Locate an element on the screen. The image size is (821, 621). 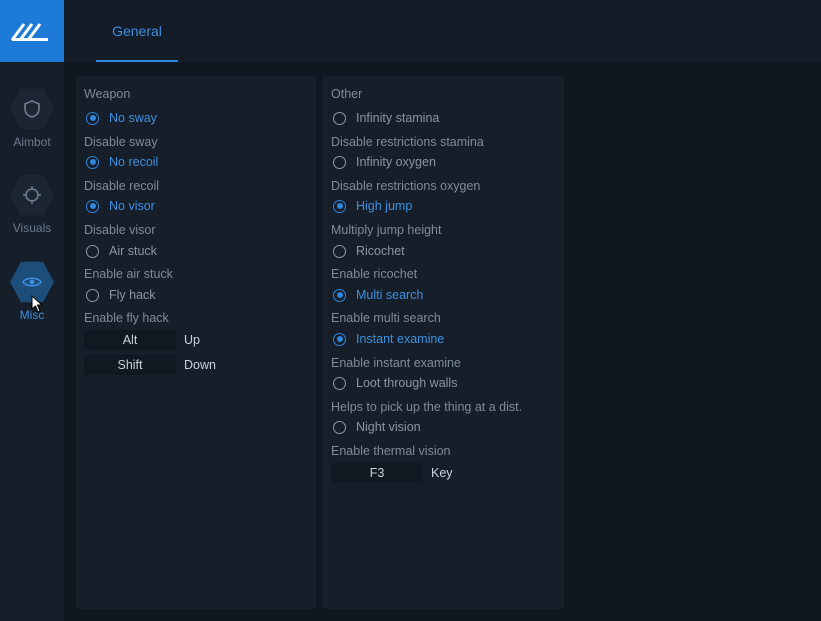
option-air-stuck: Air stuck is located at coordinates (121, 251).